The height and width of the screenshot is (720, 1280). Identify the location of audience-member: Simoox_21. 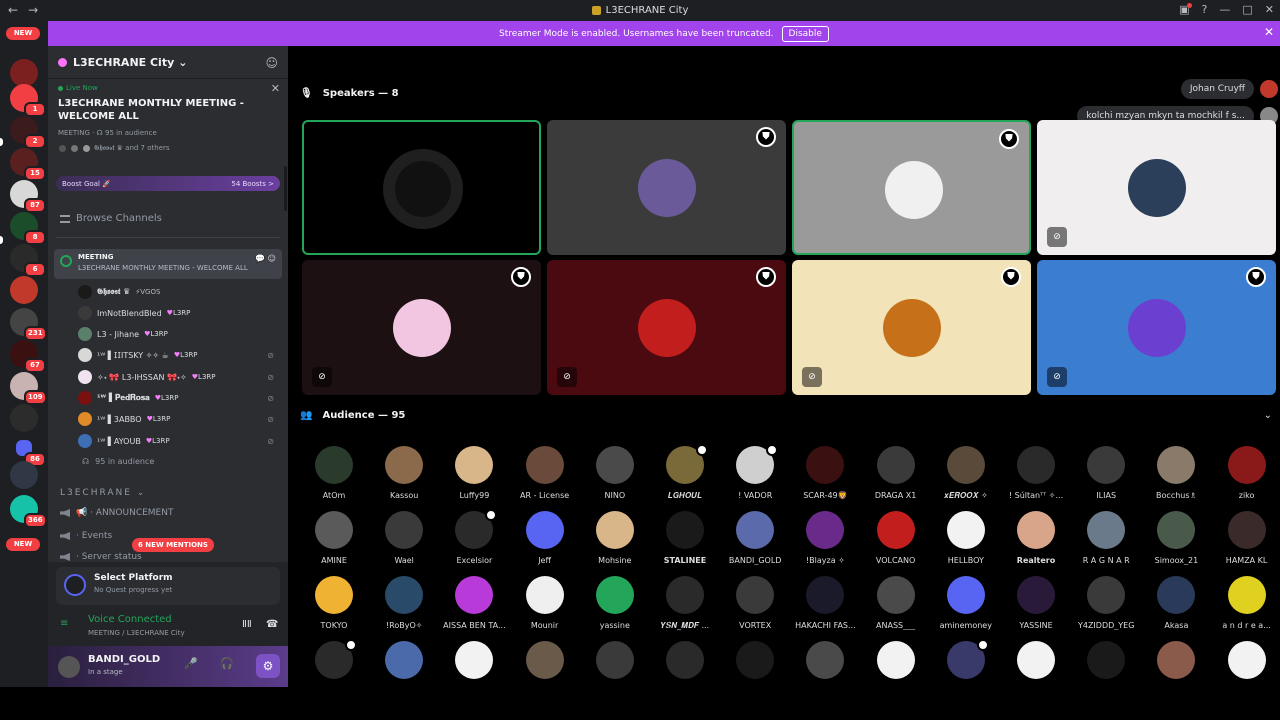
(1176, 538).